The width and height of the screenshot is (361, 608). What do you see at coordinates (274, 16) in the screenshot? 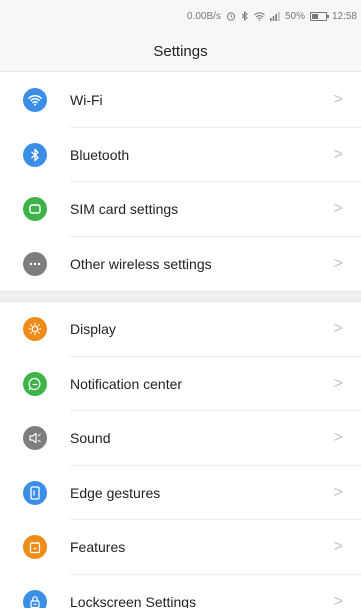
I see `signal-icon` at bounding box center [274, 16].